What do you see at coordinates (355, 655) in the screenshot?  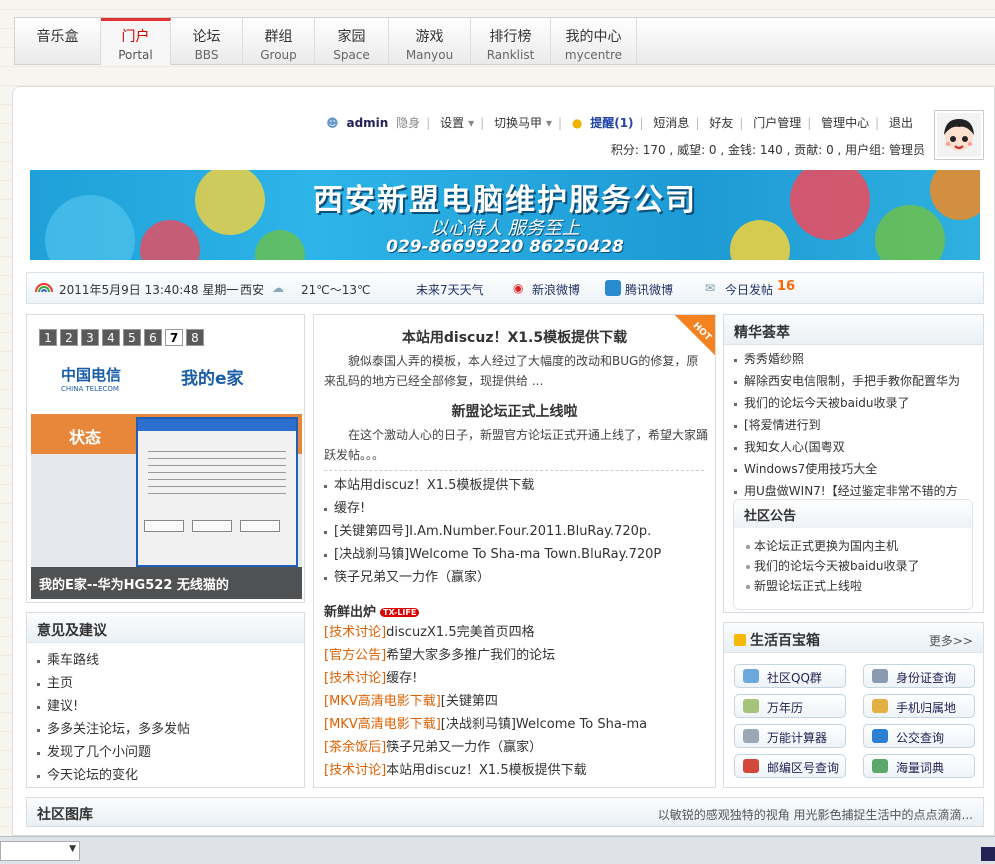 I see `category-tag: [官方公告]` at bounding box center [355, 655].